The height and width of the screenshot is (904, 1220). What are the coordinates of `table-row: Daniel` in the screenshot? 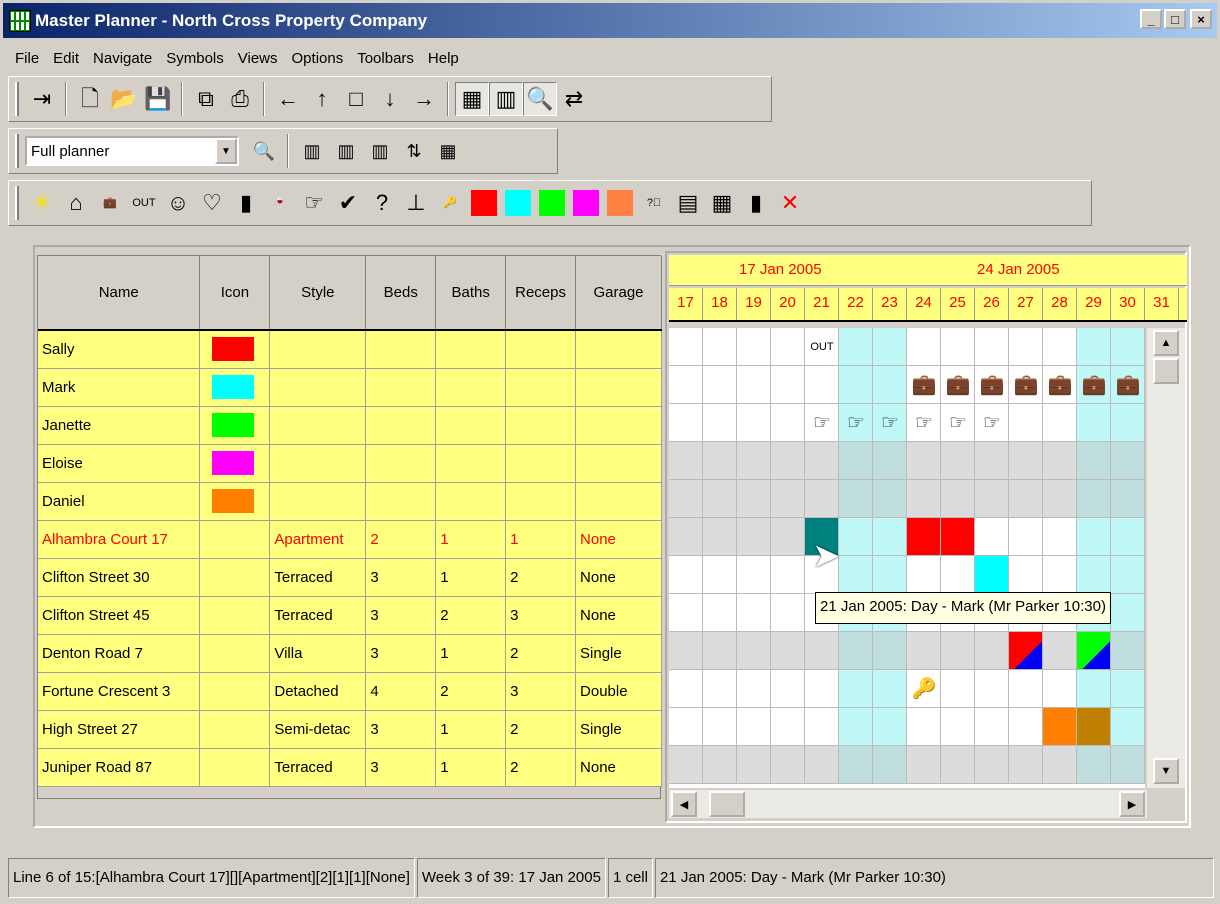 It's located at (350, 501).